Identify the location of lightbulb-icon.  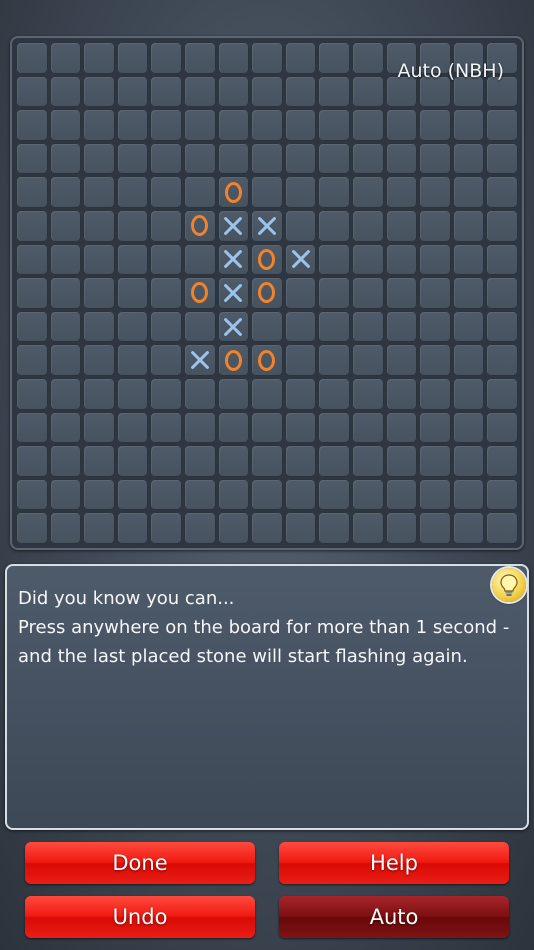
(509, 585).